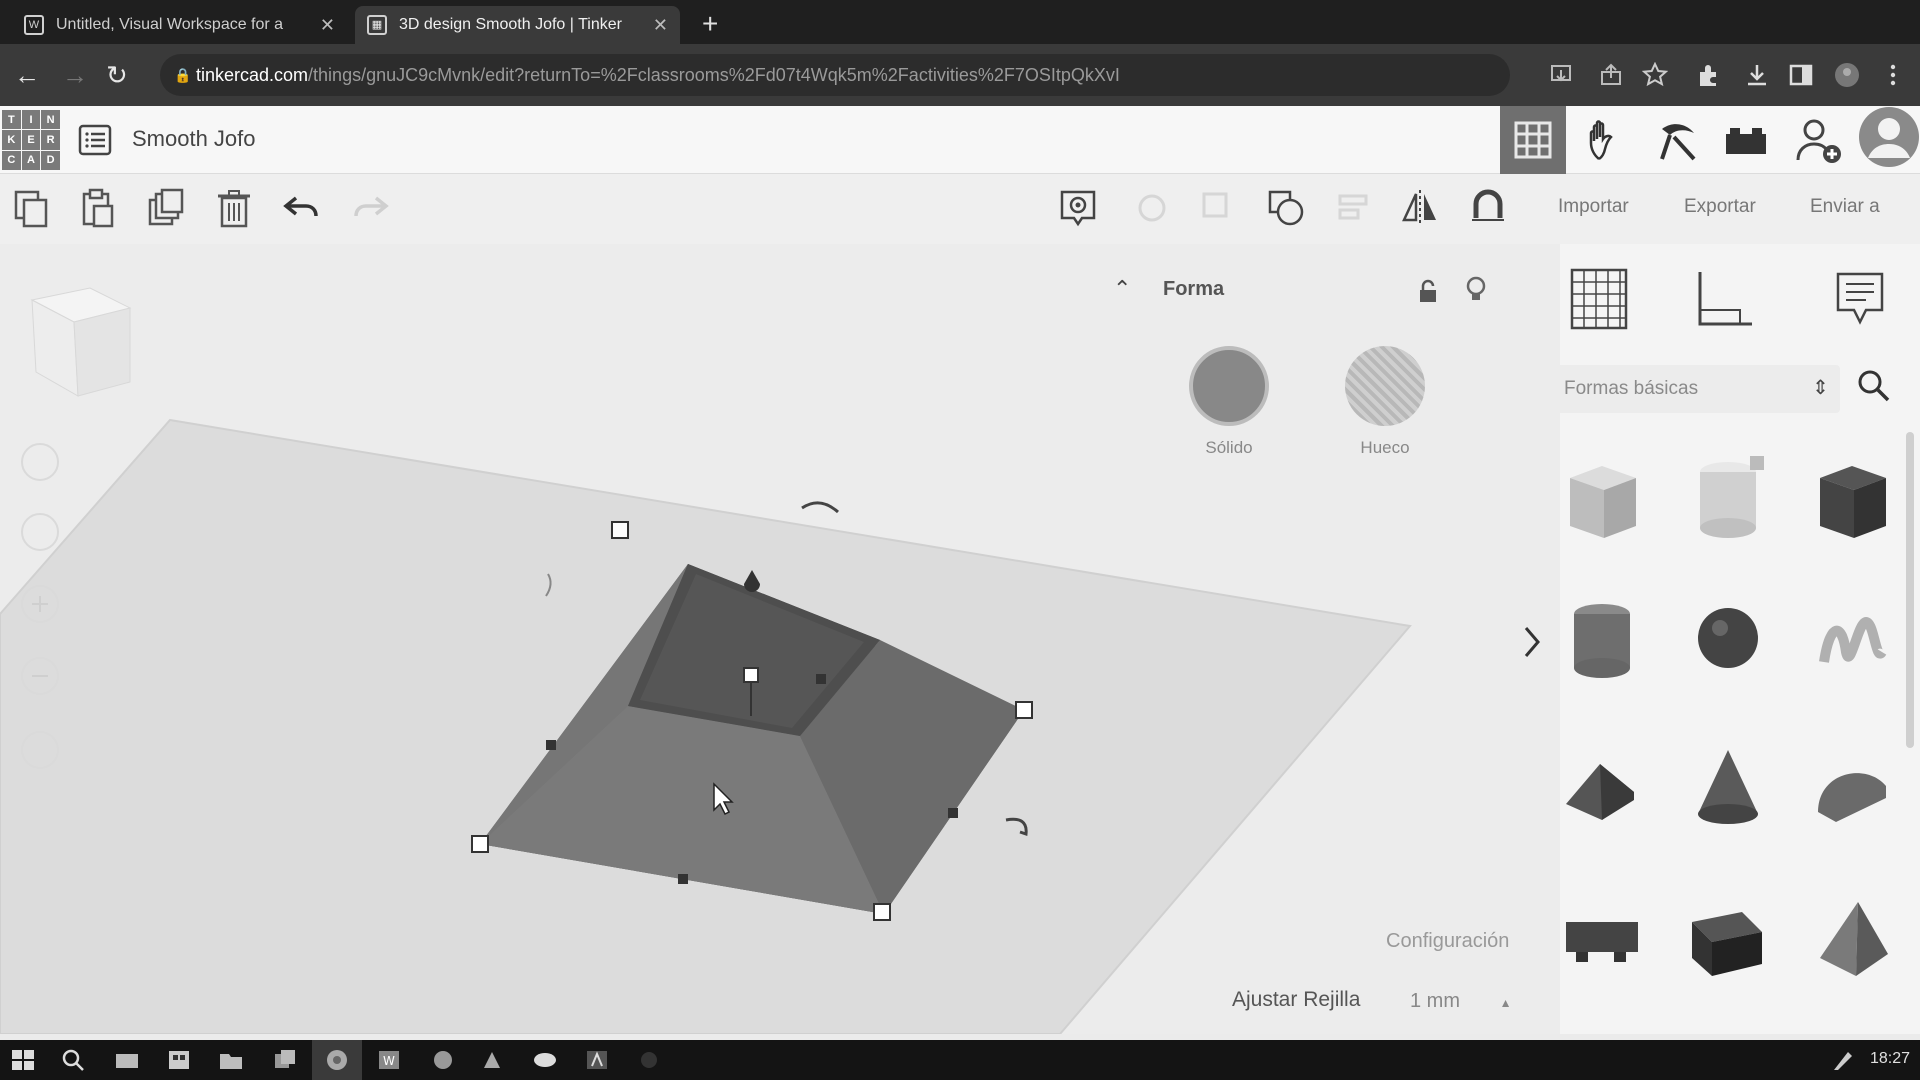 Image resolution: width=1920 pixels, height=1080 pixels. I want to click on settings-link: Configuración, so click(1447, 941).